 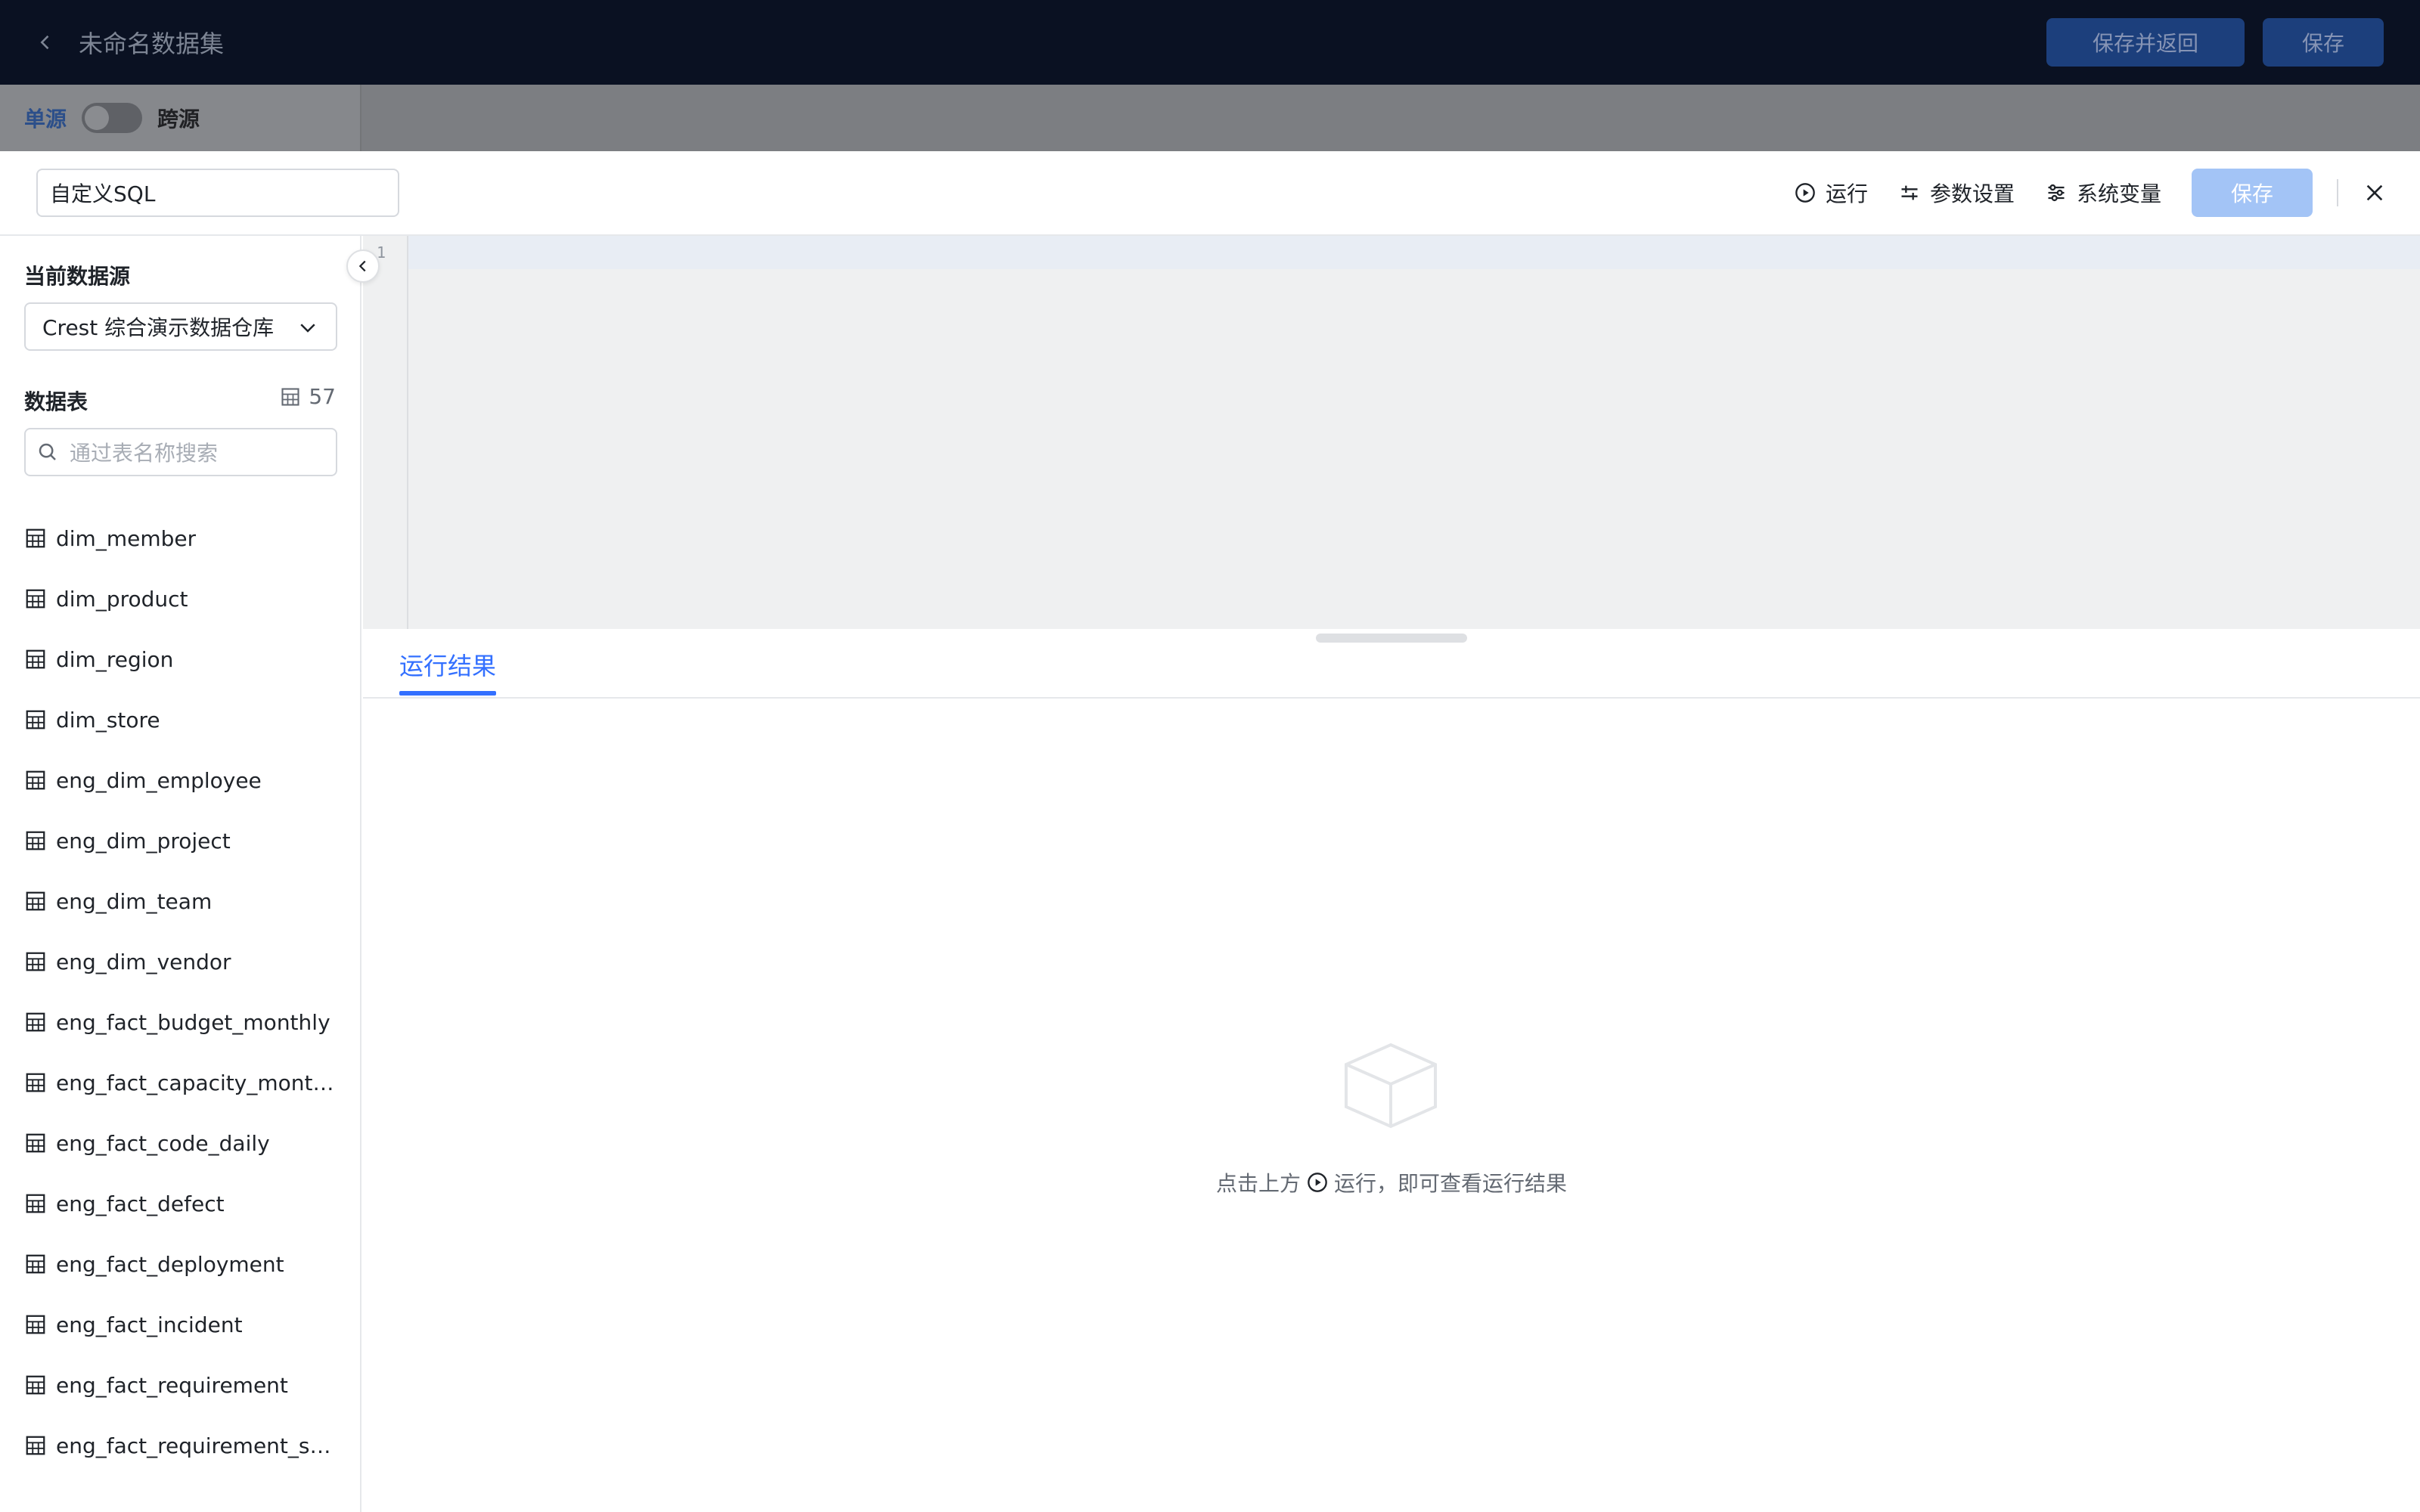 I want to click on table-list-item: eng_fact_deployment, so click(x=183, y=1264).